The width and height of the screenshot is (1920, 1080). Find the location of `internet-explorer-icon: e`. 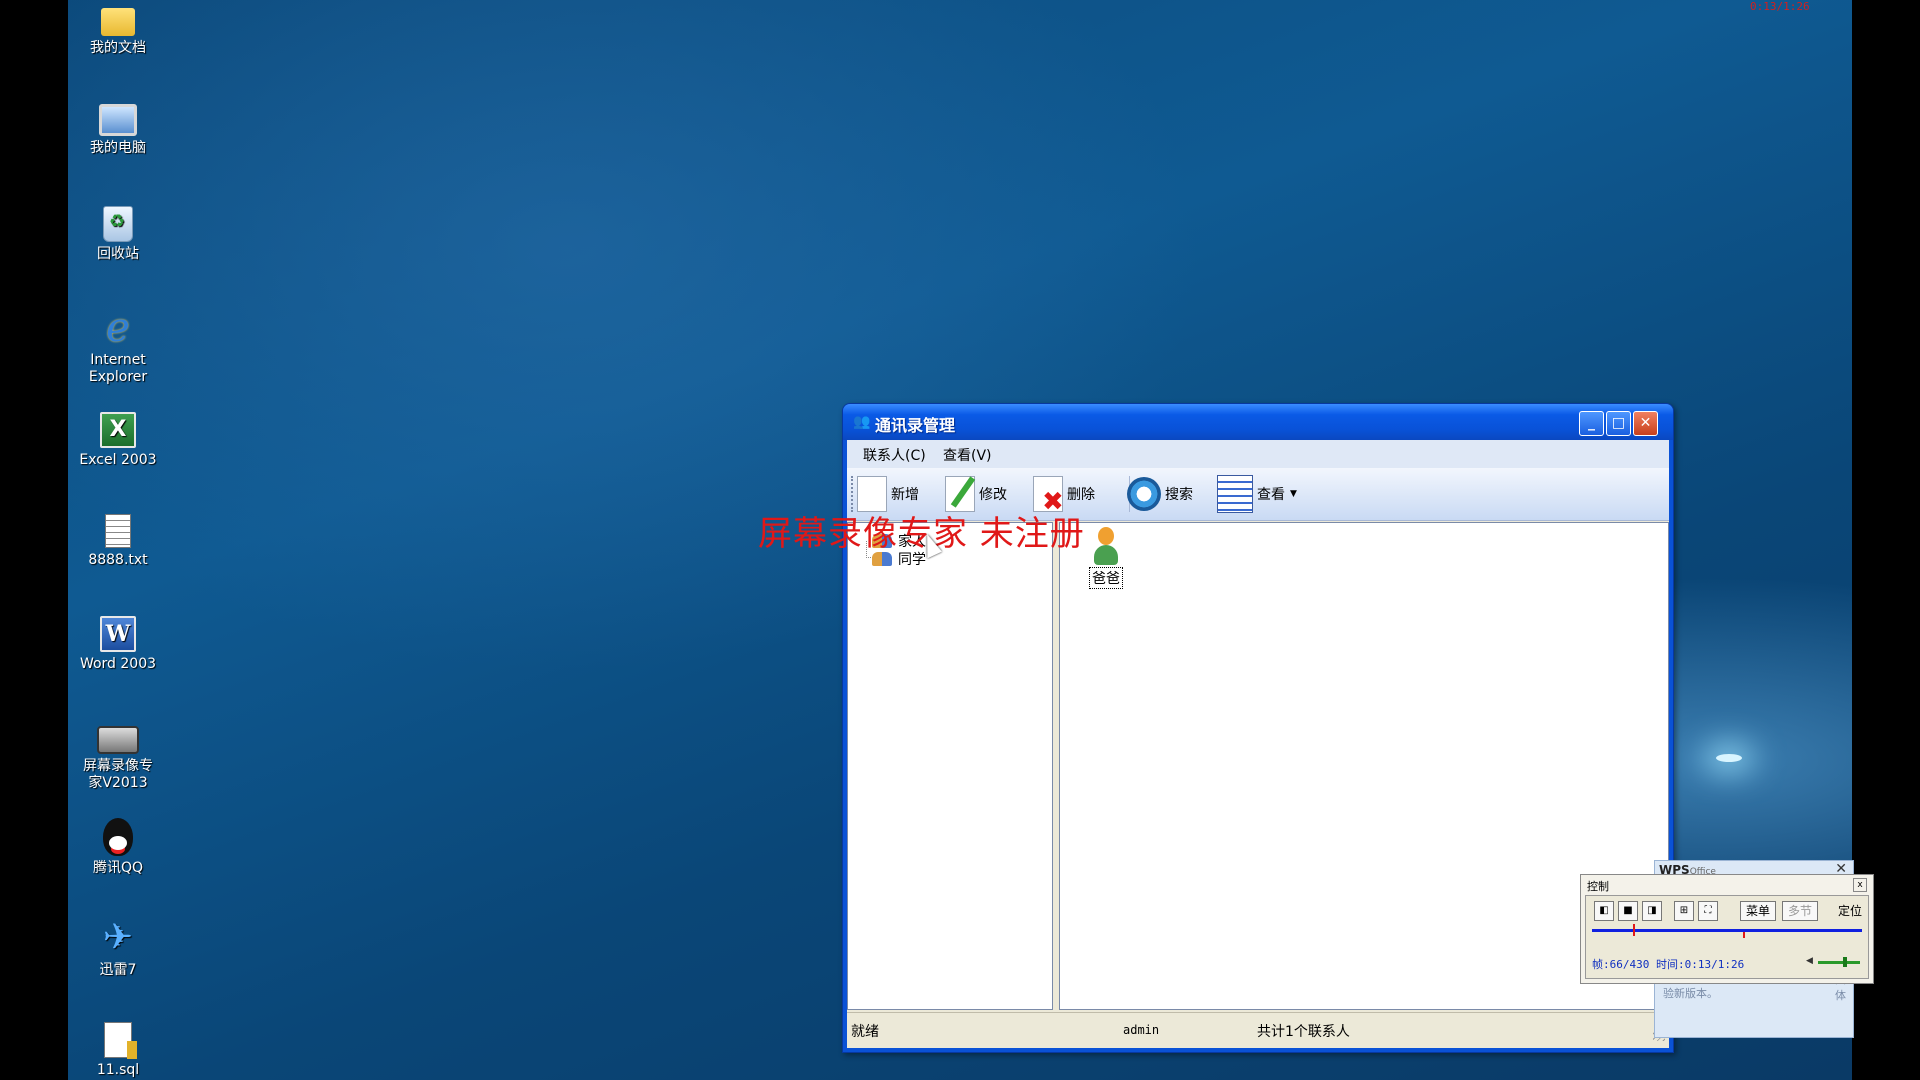

internet-explorer-icon: e is located at coordinates (118, 328).